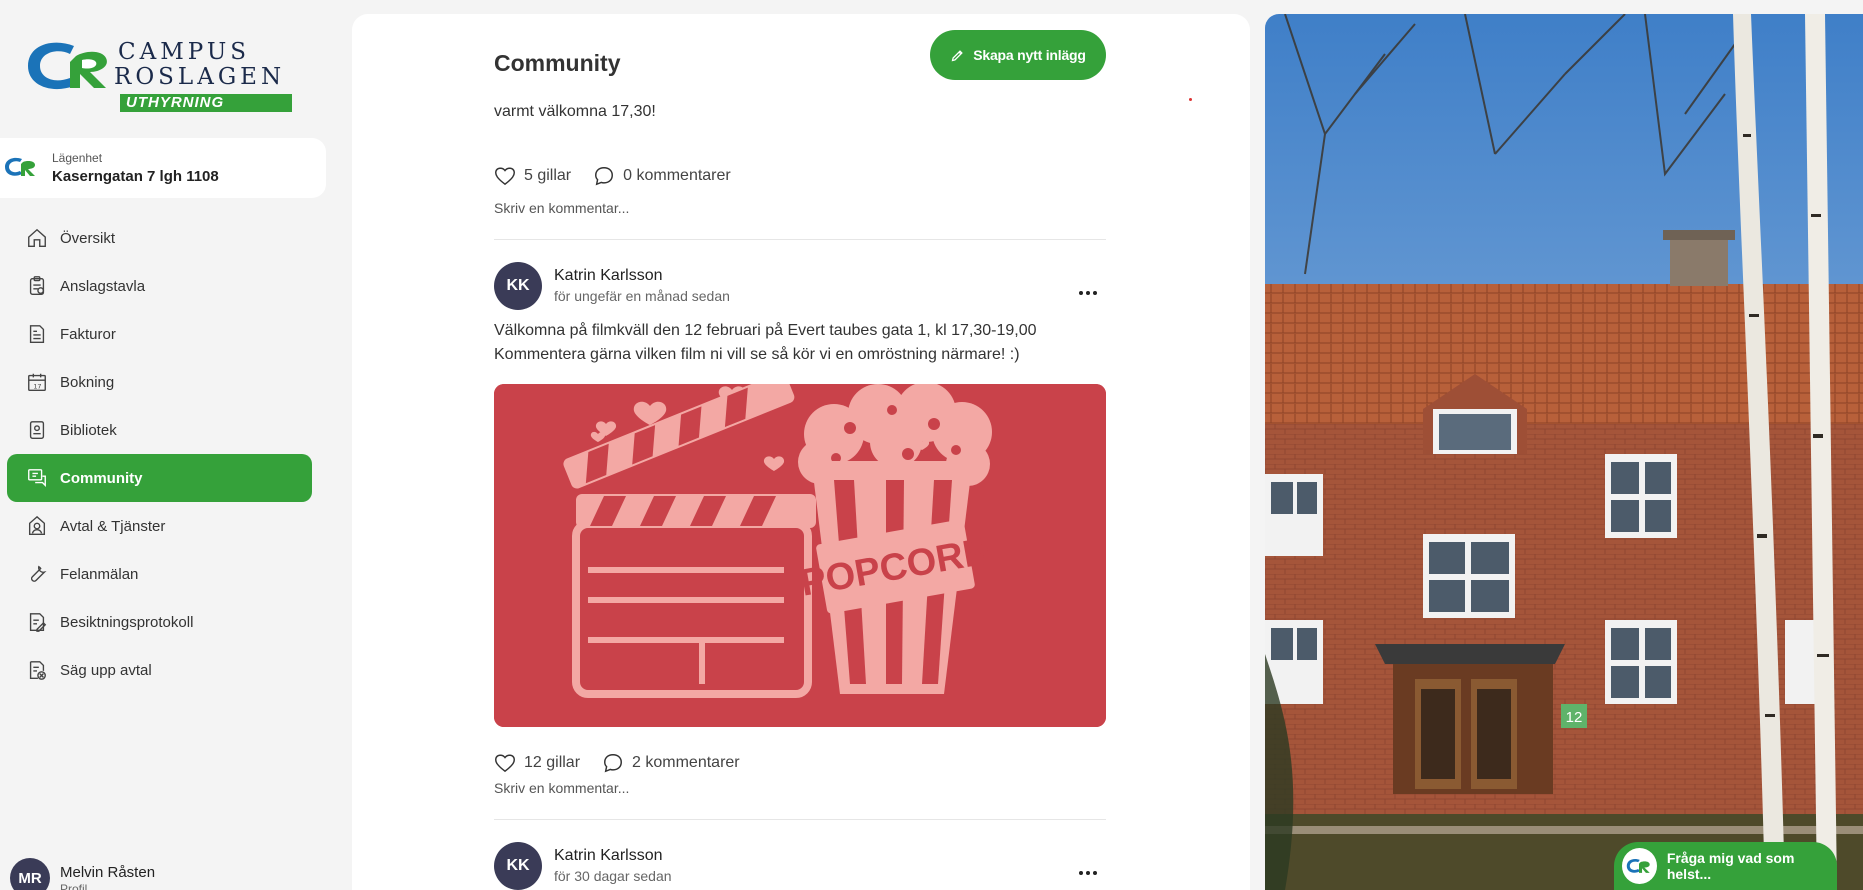 This screenshot has height=890, width=1863. I want to click on post-timestamp: för ungefär en månad sedan, so click(642, 296).